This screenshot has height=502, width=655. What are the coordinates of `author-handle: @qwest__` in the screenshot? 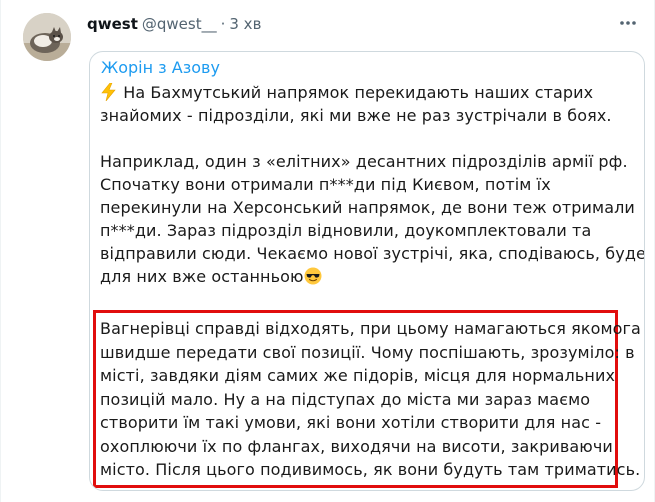 It's located at (179, 24).